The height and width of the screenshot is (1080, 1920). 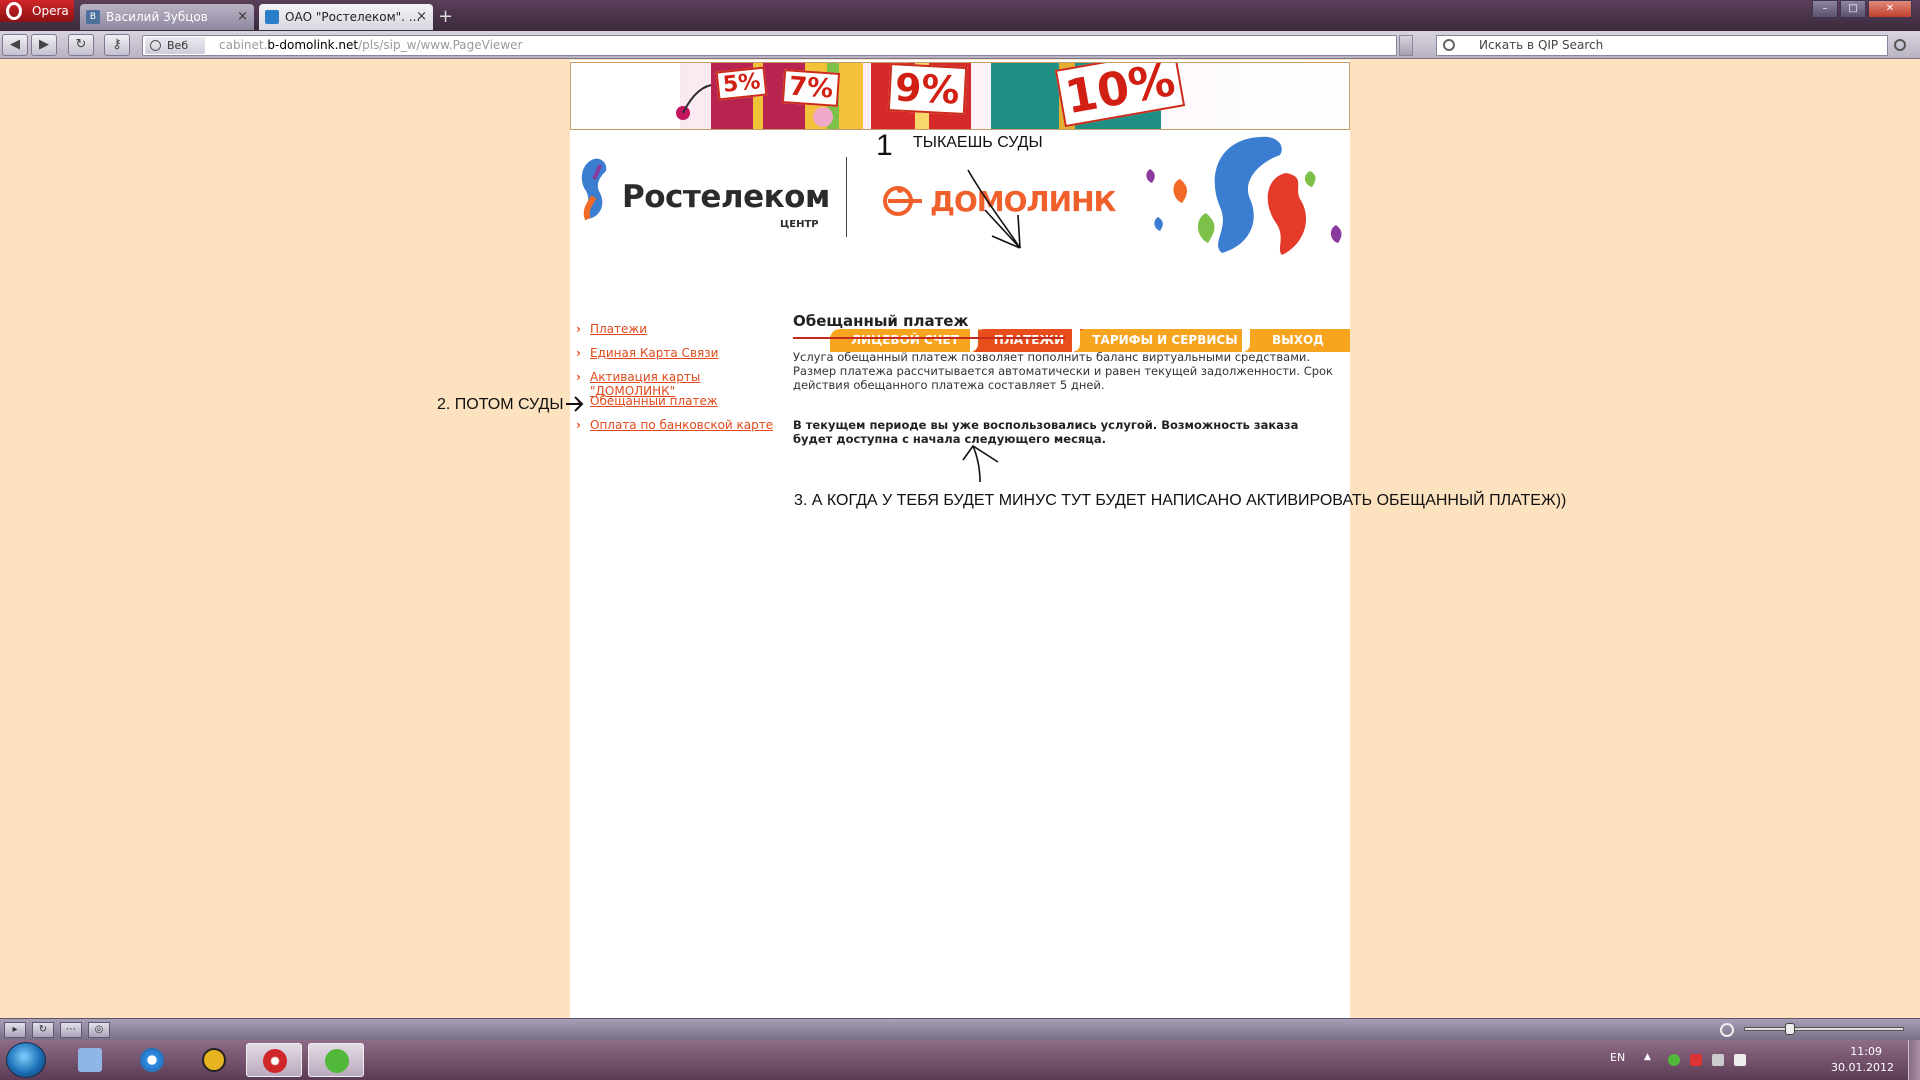 What do you see at coordinates (1449, 45) in the screenshot?
I see `search-icon` at bounding box center [1449, 45].